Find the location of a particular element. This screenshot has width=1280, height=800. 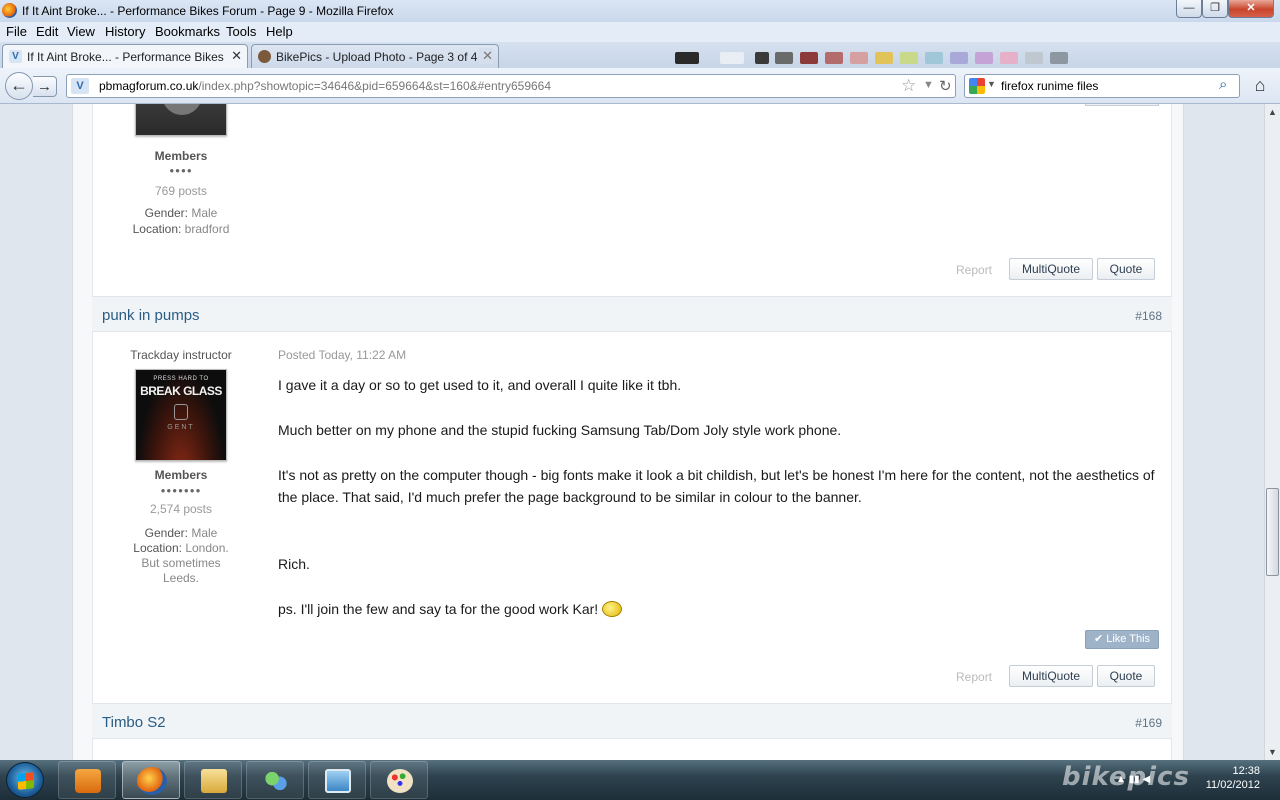

pointing-smiley-icon is located at coordinates (612, 609).